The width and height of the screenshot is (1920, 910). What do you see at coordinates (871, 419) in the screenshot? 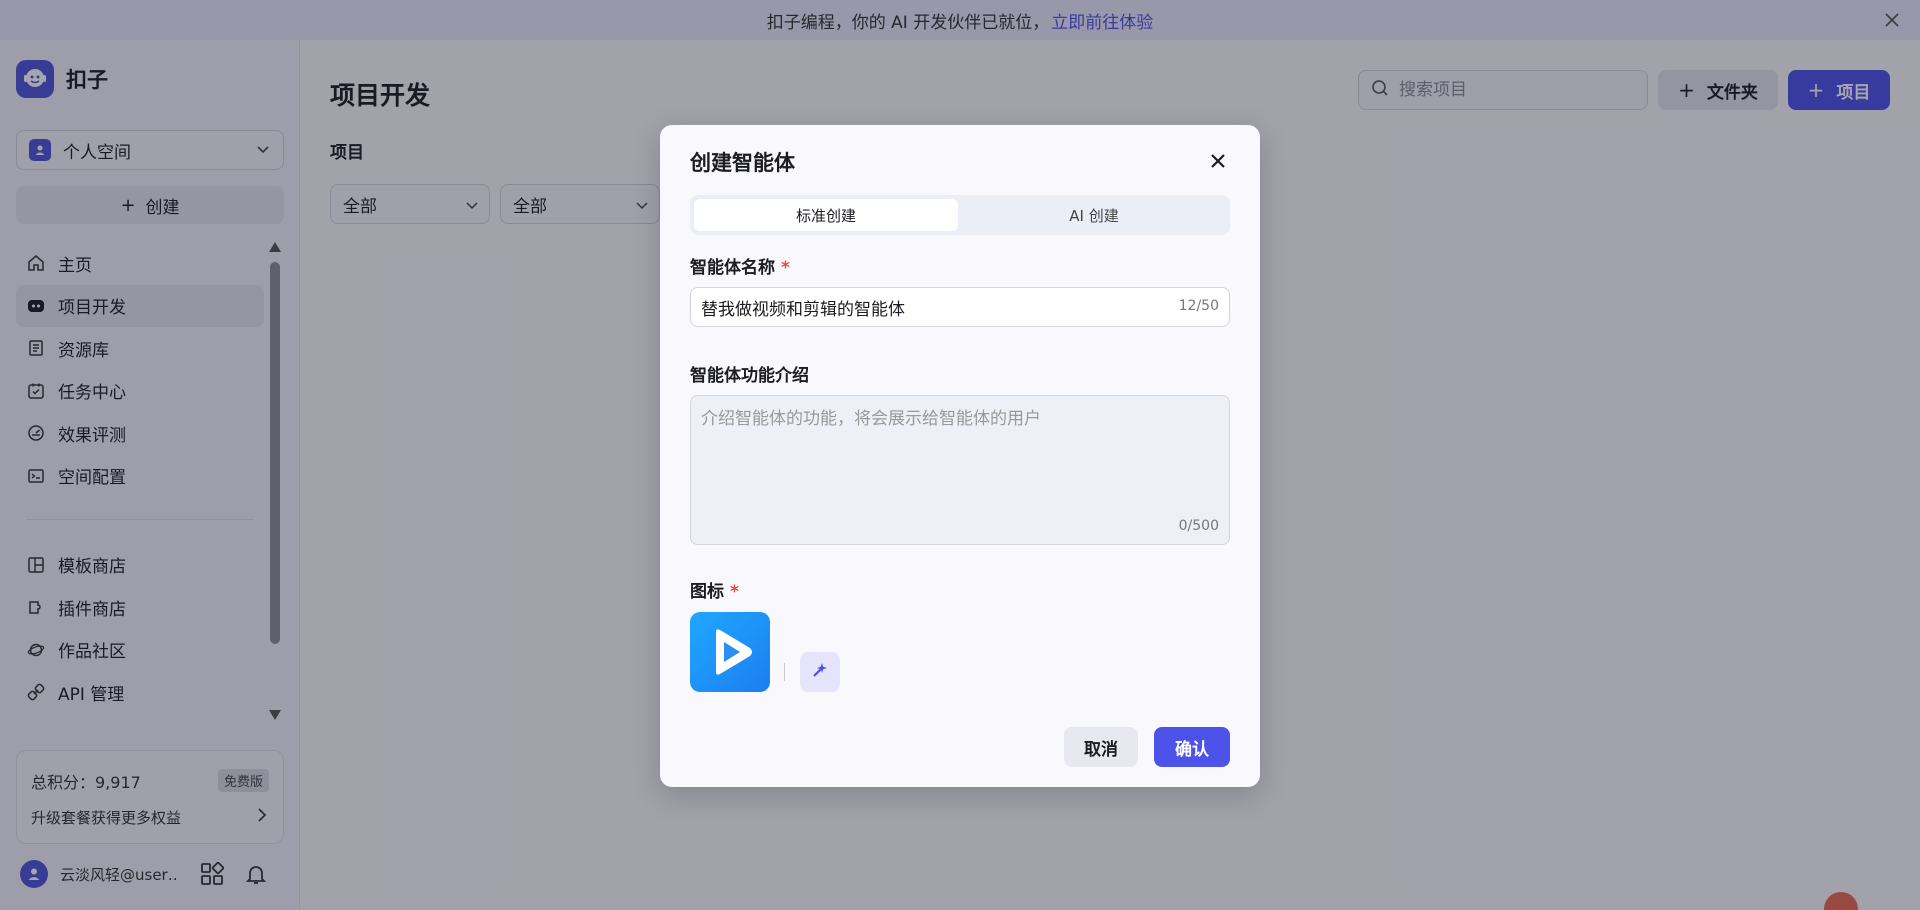
I see `description-placeholder: 介绍智能体的功能，将会展示给智能体的用户` at bounding box center [871, 419].